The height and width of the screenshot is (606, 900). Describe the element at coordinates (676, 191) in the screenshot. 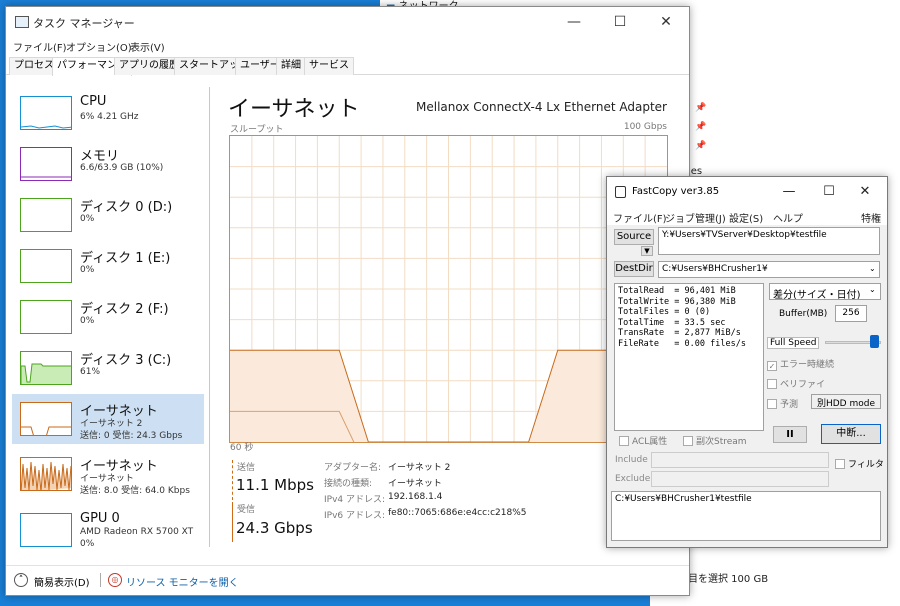

I see `fastcopy-title: FastCopy ver3.85` at that location.